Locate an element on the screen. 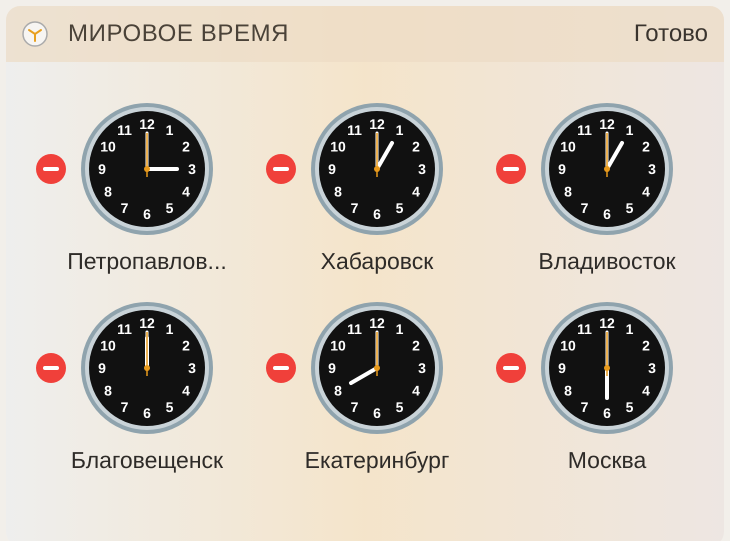  hour-hand is located at coordinates (364, 375).